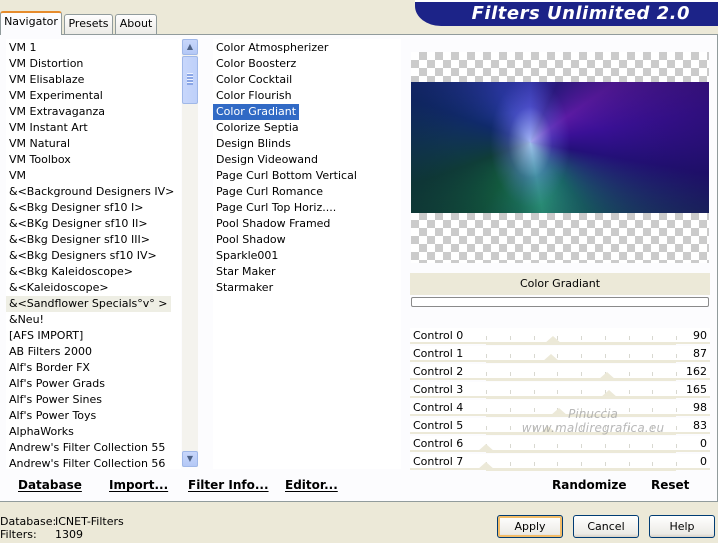  Describe the element at coordinates (55, 400) in the screenshot. I see `category-item: Alf's Power Sines` at that location.